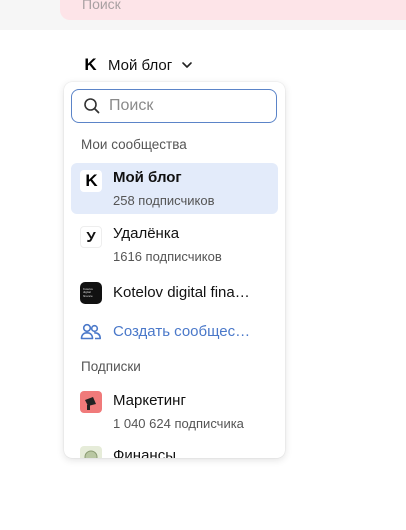  Describe the element at coordinates (91, 237) in the screenshot. I see `udalenka-logo-icon: У` at that location.